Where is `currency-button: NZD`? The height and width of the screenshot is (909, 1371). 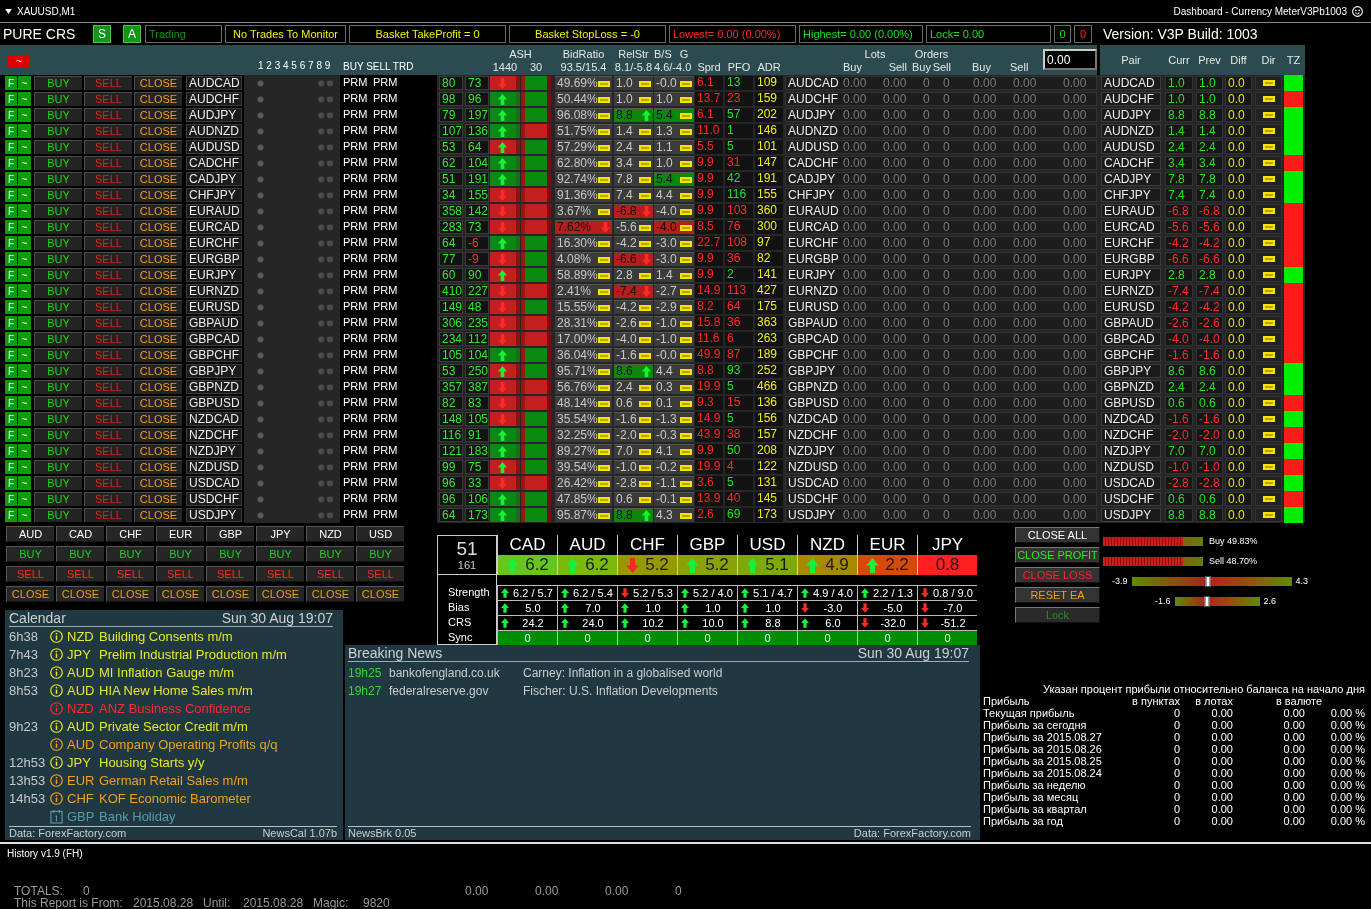 currency-button: NZD is located at coordinates (330, 534).